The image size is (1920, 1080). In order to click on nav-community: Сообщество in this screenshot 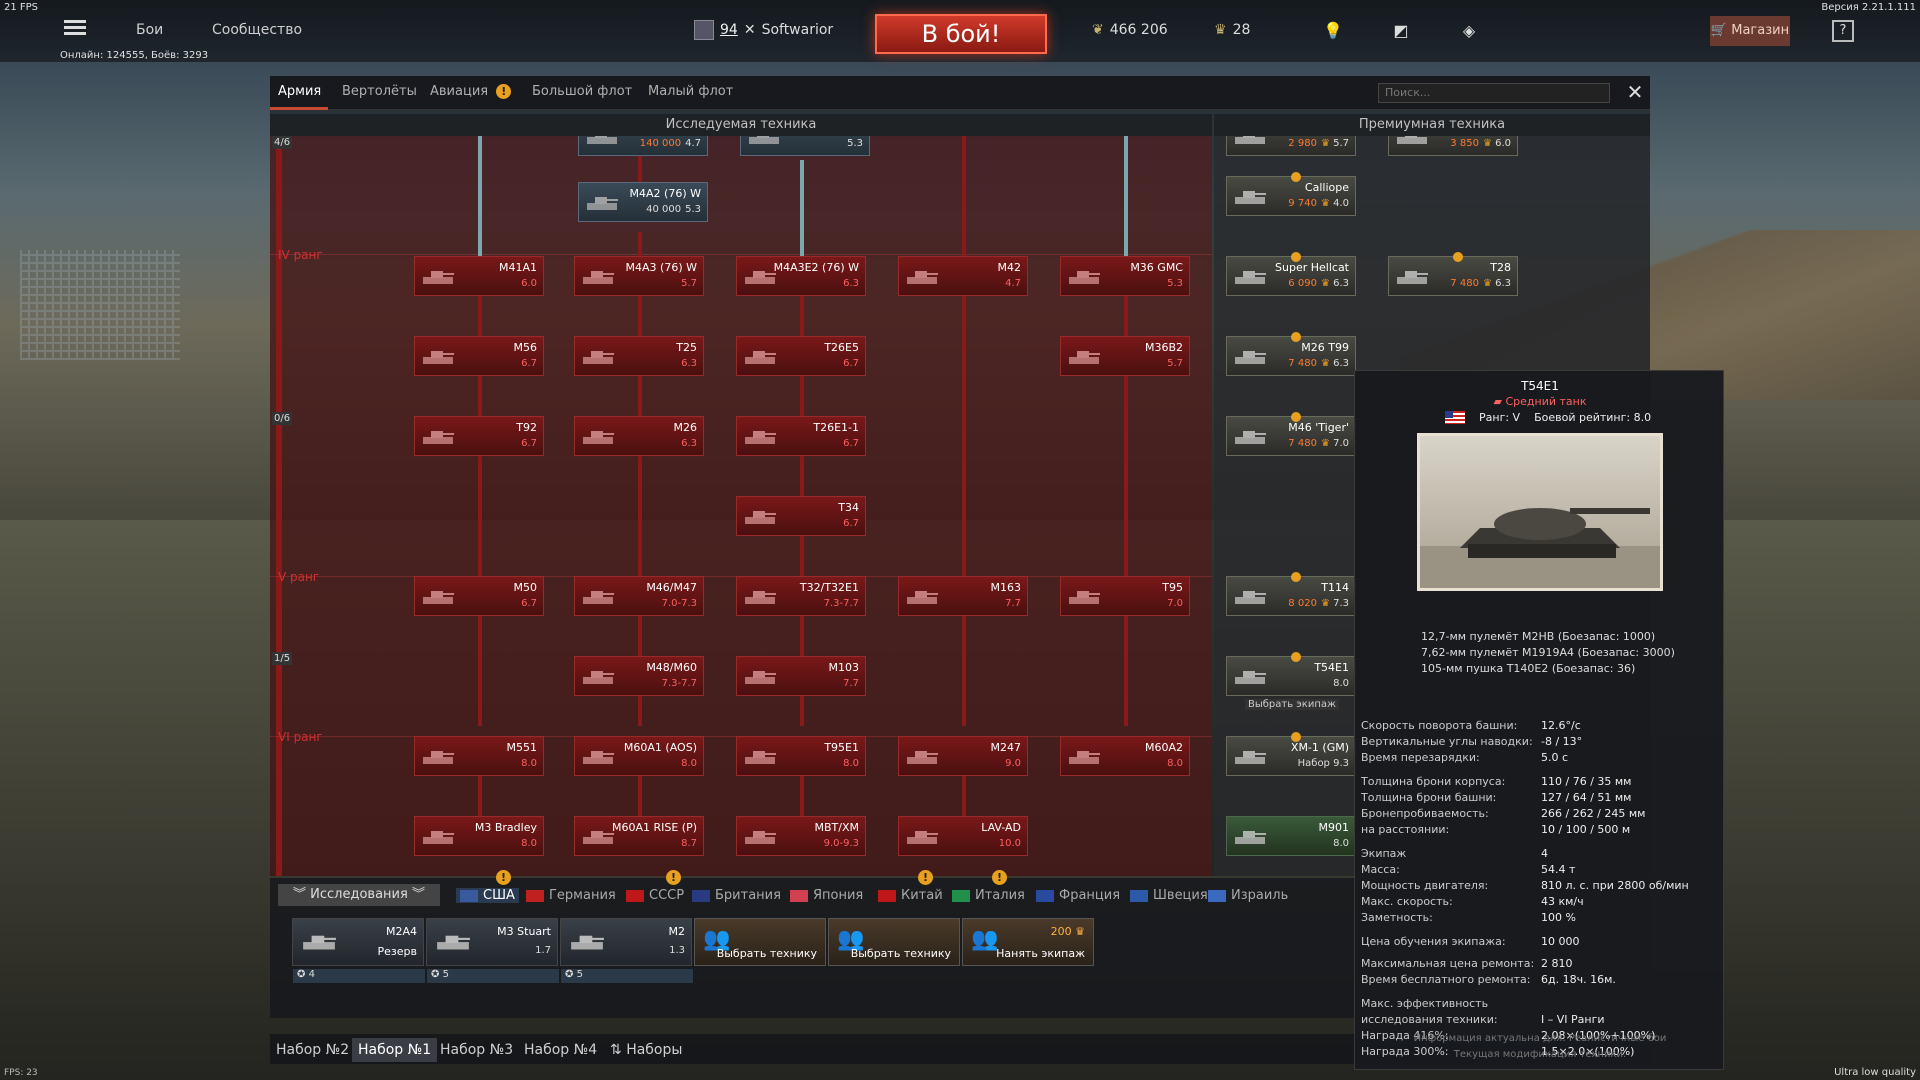, I will do `click(257, 30)`.